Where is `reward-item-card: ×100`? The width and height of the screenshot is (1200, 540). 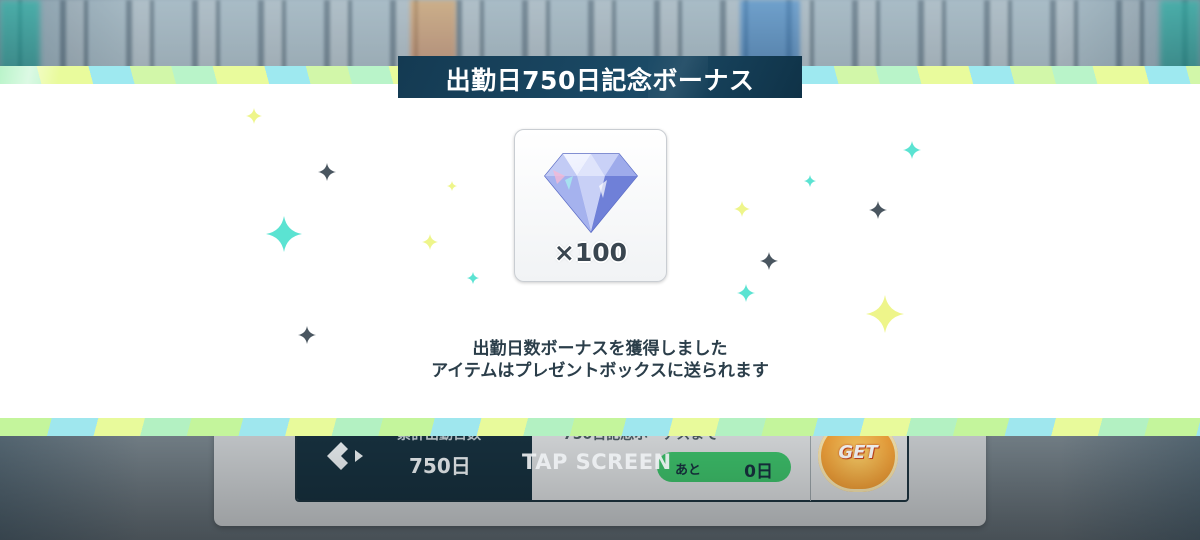 reward-item-card: ×100 is located at coordinates (590, 205).